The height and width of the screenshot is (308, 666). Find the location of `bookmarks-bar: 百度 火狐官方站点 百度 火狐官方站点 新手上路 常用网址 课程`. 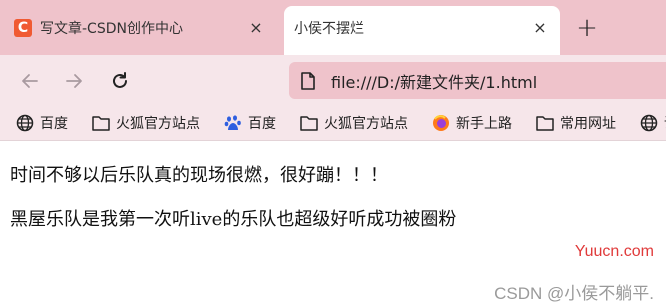

bookmarks-bar: 百度 火狐官方站点 百度 火狐官方站点 新手上路 常用网址 课程 is located at coordinates (333, 123).